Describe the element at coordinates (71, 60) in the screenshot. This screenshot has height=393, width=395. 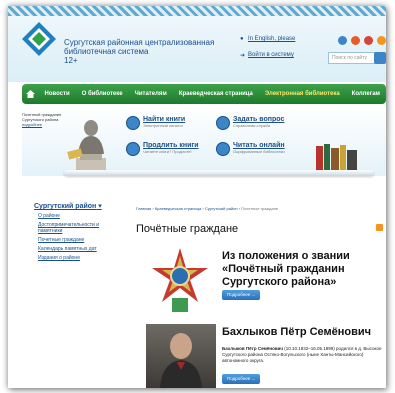
I see `age-rating: 12+` at that location.